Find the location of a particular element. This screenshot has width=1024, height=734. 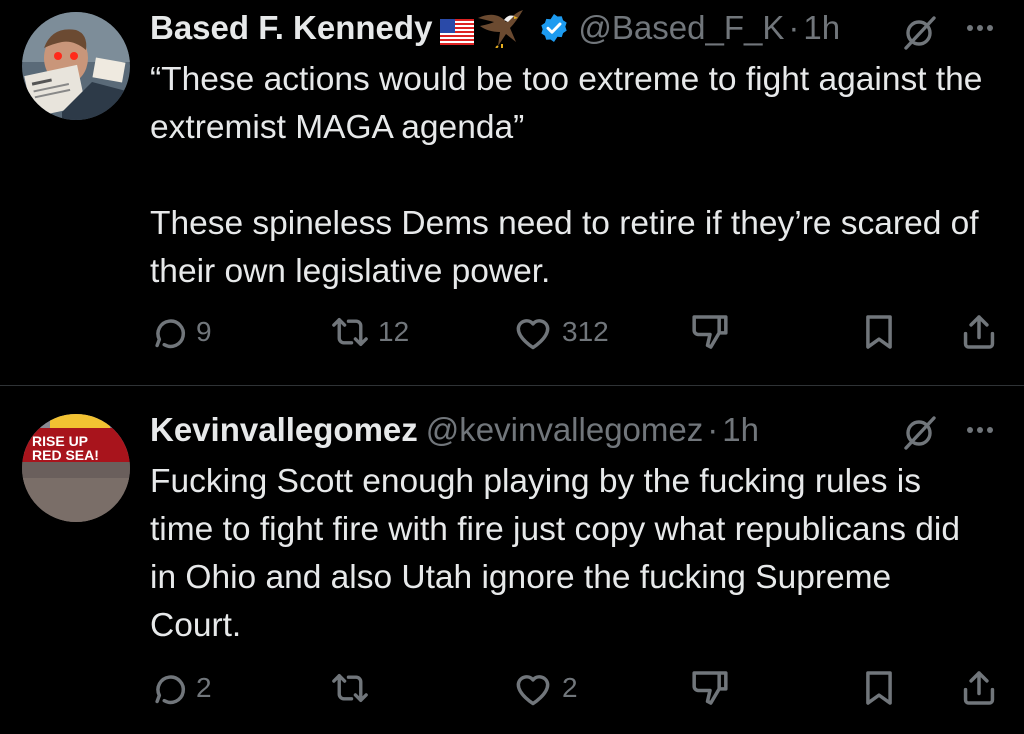

downvote-button is located at coordinates (710, 688).